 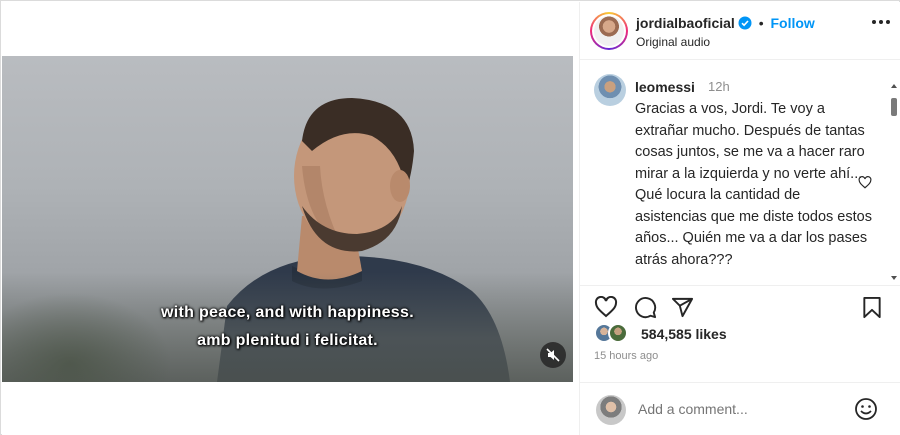 What do you see at coordinates (872, 307) in the screenshot?
I see `bookmark-icon` at bounding box center [872, 307].